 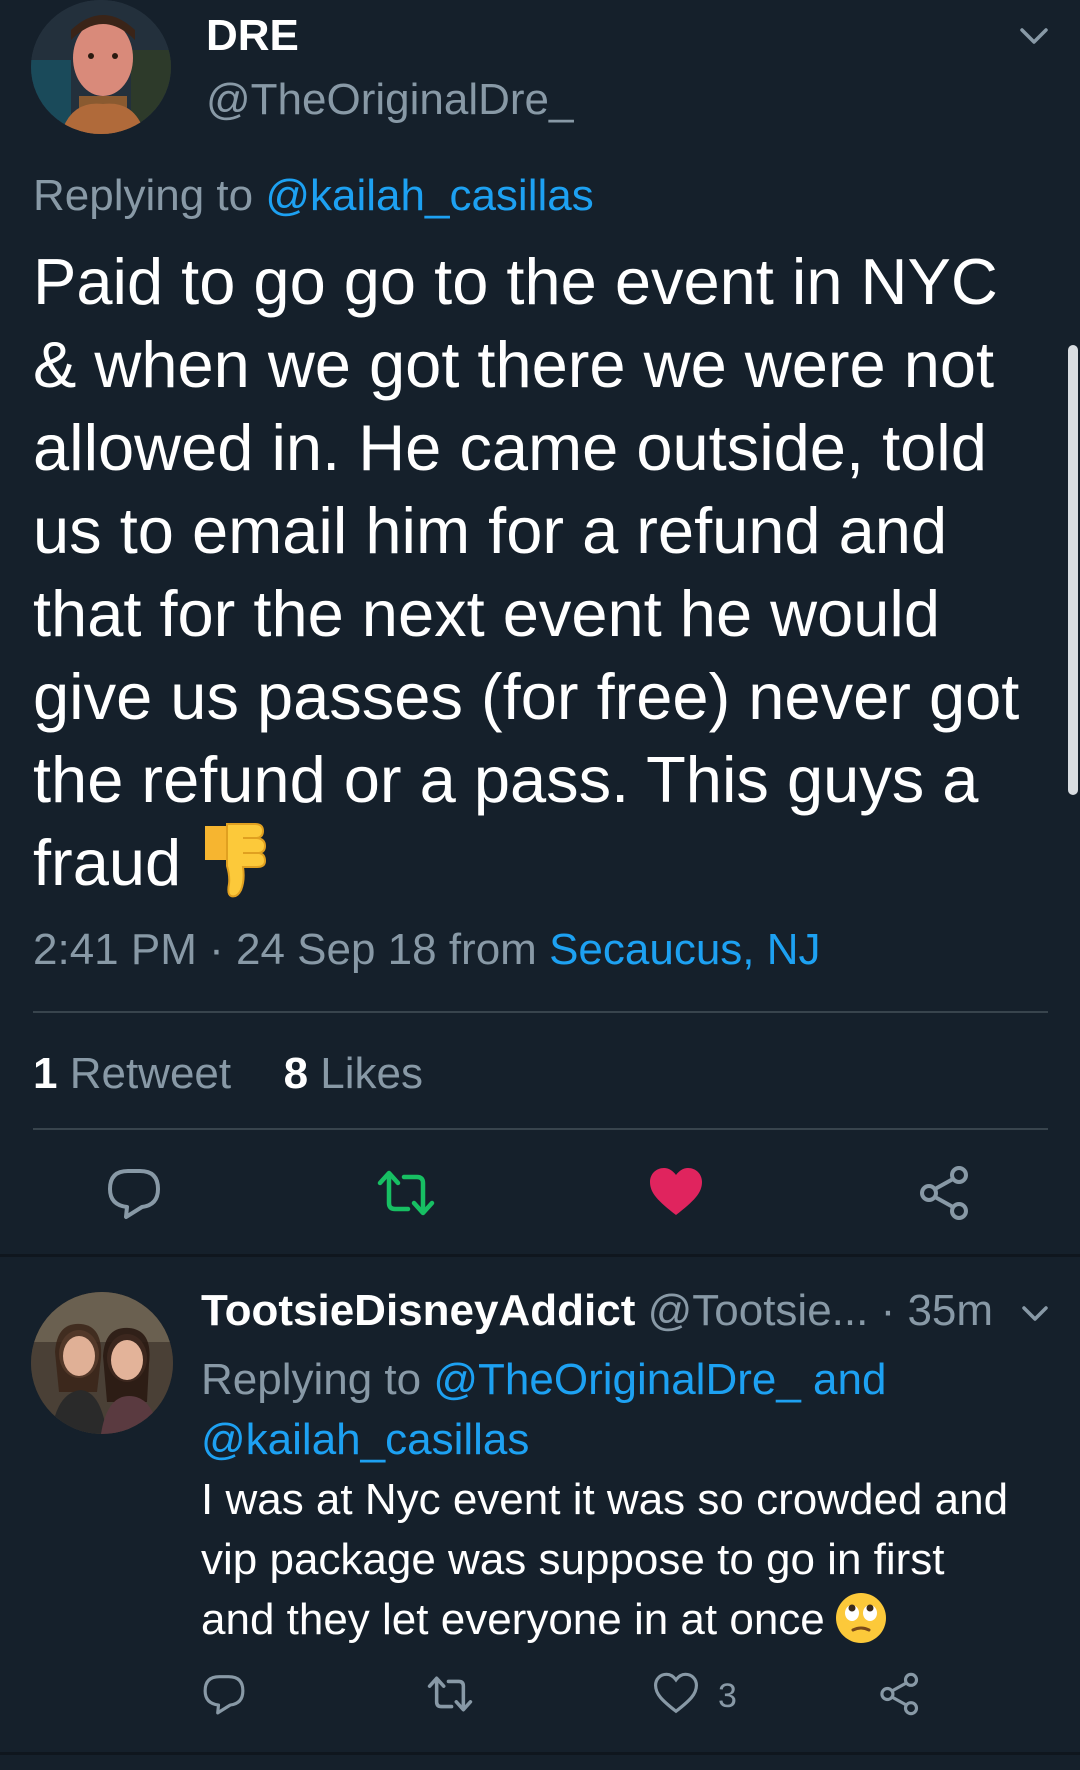 What do you see at coordinates (115, 949) in the screenshot?
I see `tweet-time: 2:41 PM` at bounding box center [115, 949].